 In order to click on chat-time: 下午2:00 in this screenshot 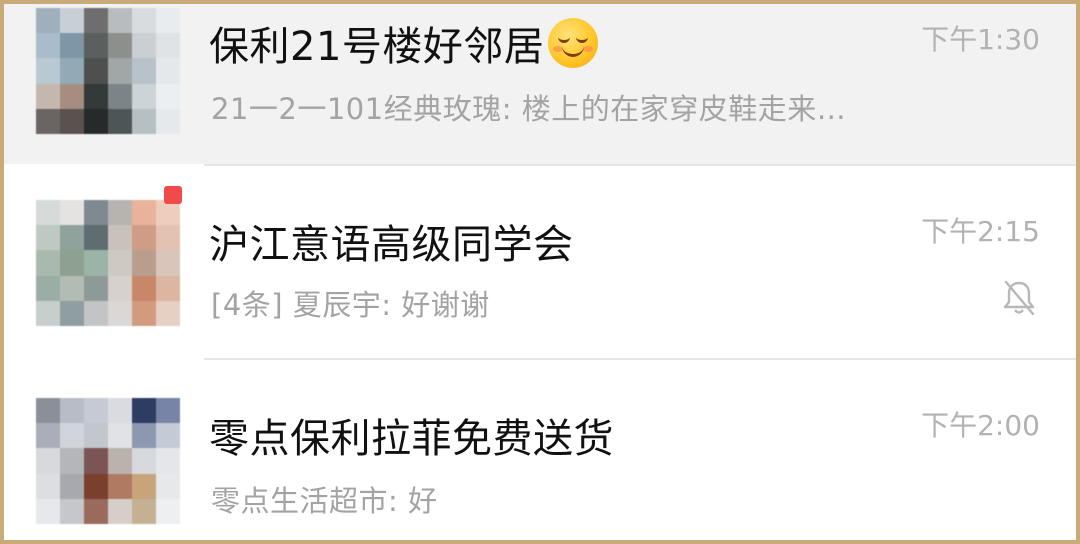, I will do `click(980, 425)`.